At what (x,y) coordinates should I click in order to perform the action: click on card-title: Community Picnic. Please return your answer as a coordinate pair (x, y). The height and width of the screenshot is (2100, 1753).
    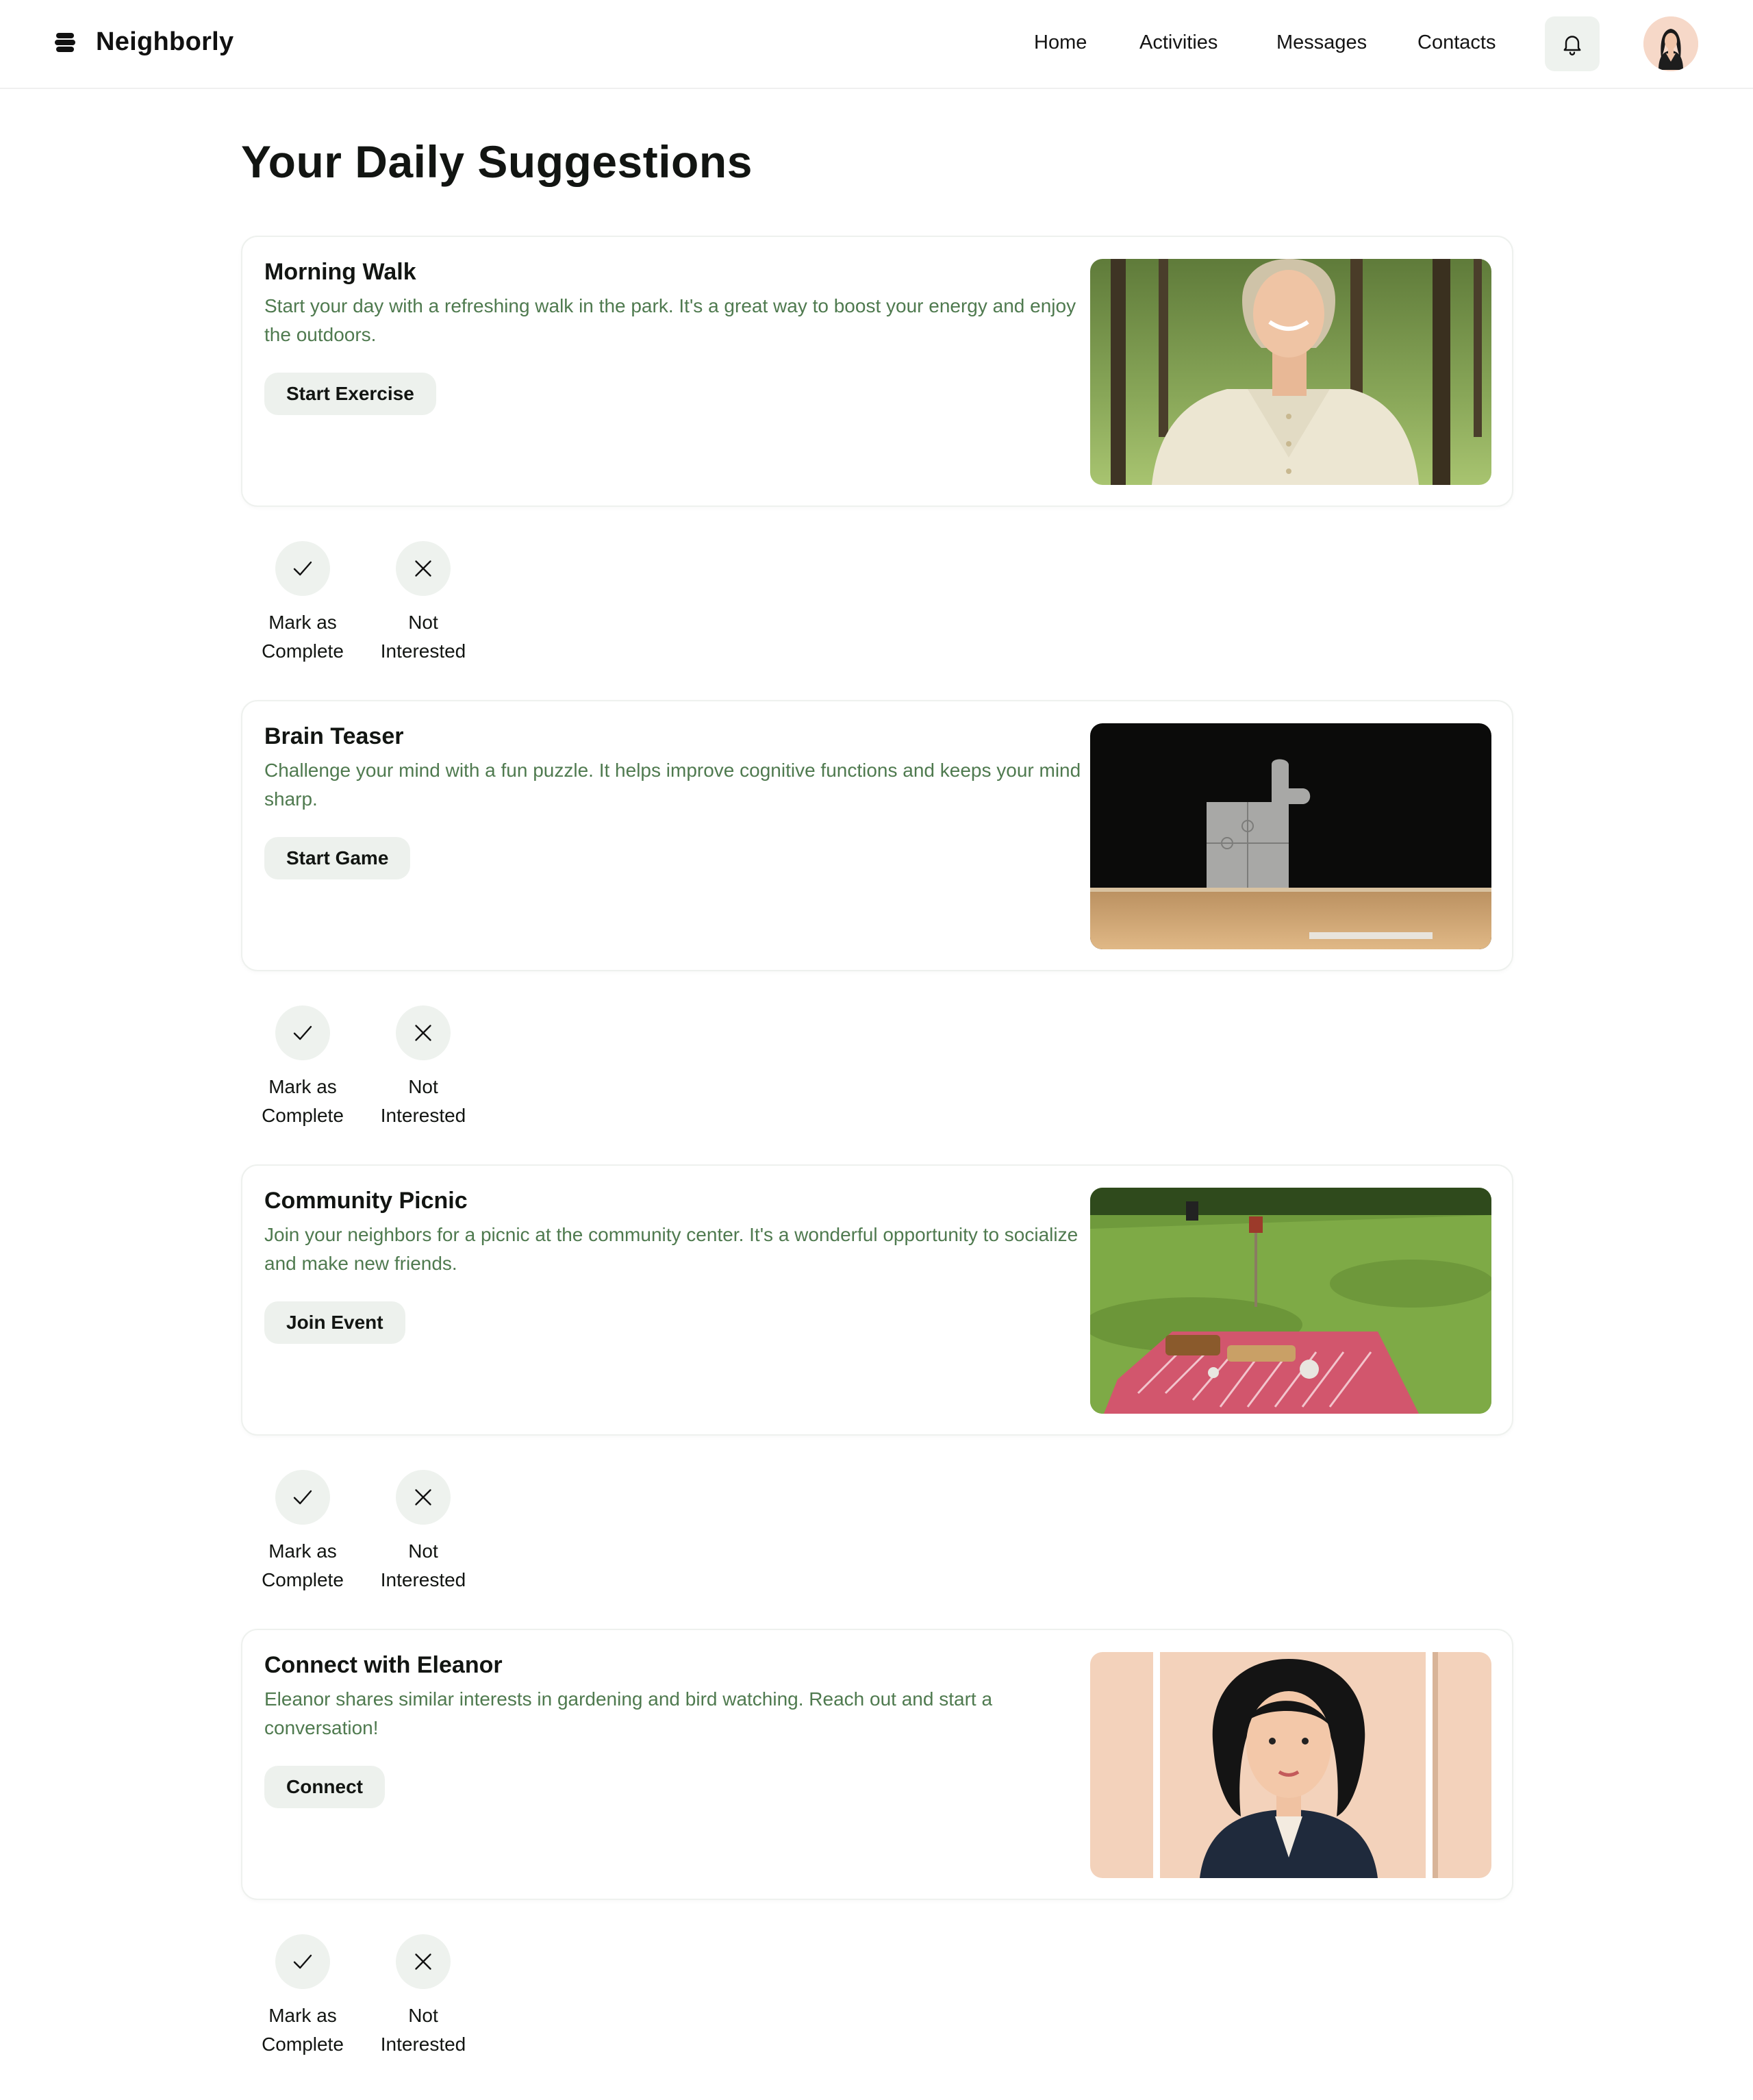
    Looking at the image, I should click on (366, 1201).